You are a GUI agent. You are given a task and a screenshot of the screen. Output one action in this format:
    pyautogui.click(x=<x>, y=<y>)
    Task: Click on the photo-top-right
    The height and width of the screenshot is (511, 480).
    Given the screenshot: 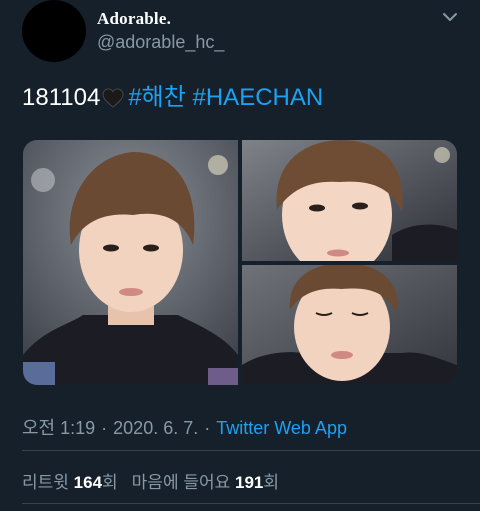 What is the action you would take?
    pyautogui.click(x=349, y=200)
    